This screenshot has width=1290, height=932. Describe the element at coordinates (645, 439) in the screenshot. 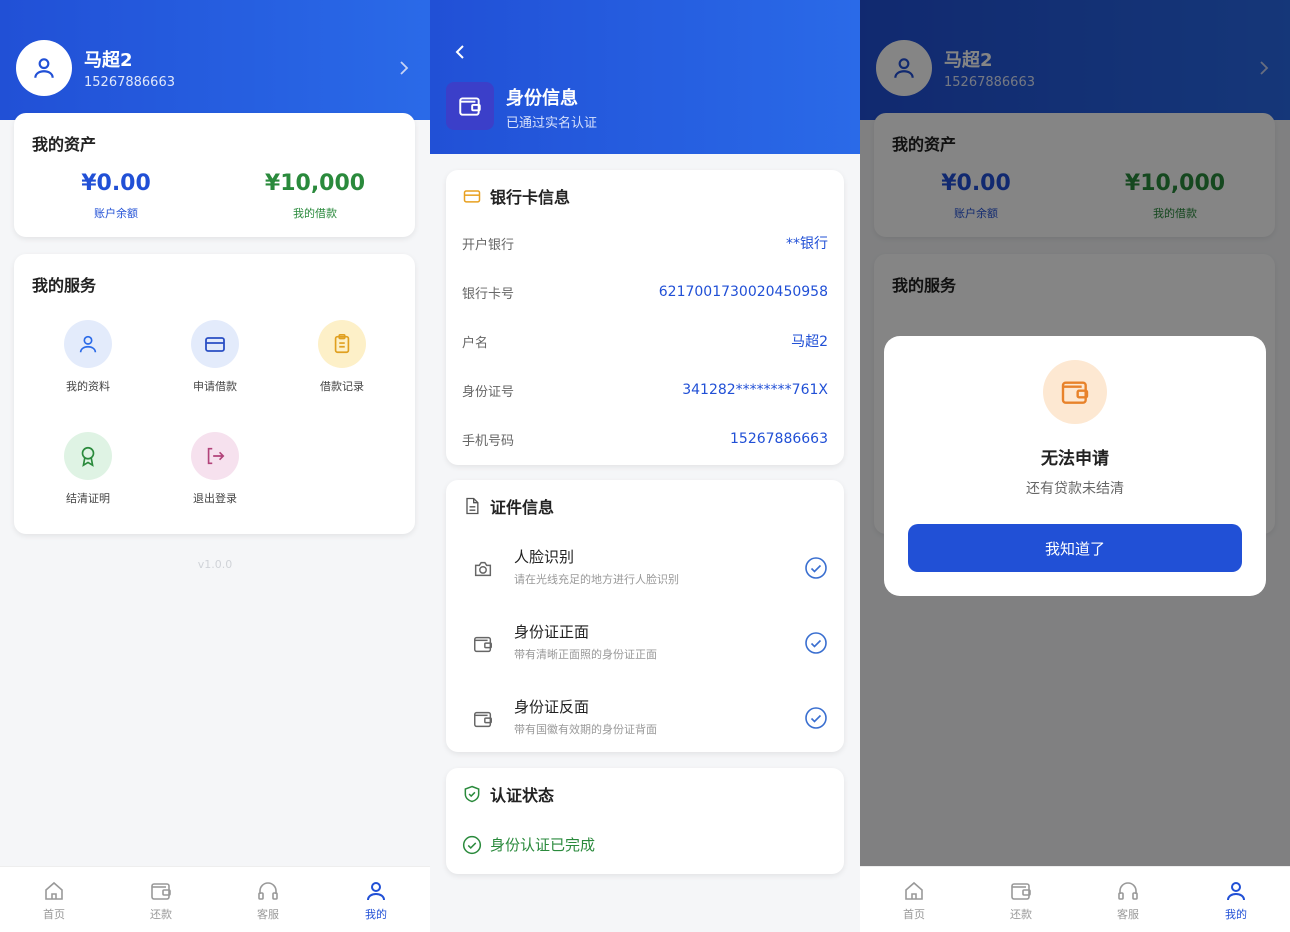

I see `info-row: 手机号码 15267886663` at that location.